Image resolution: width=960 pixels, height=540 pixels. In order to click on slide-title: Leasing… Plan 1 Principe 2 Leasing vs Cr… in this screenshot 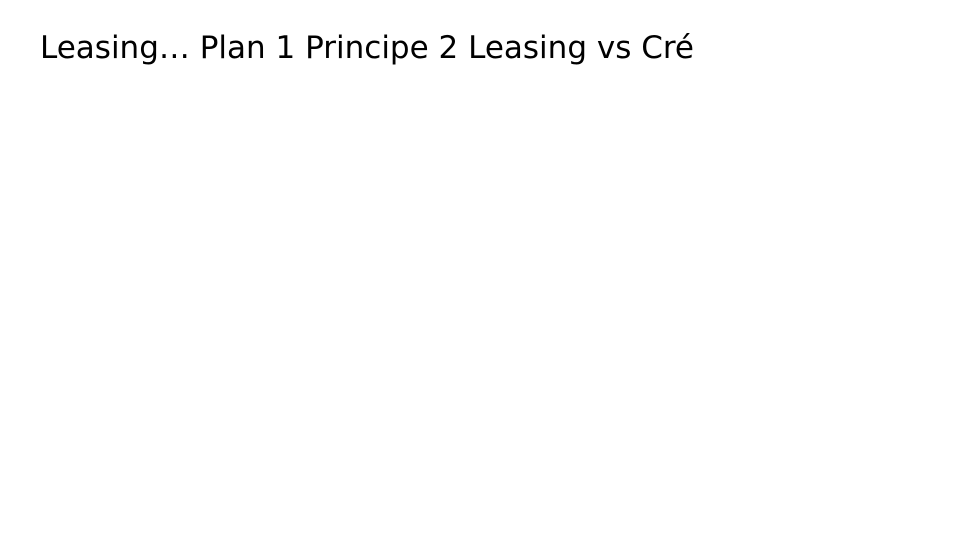, I will do `click(367, 48)`.